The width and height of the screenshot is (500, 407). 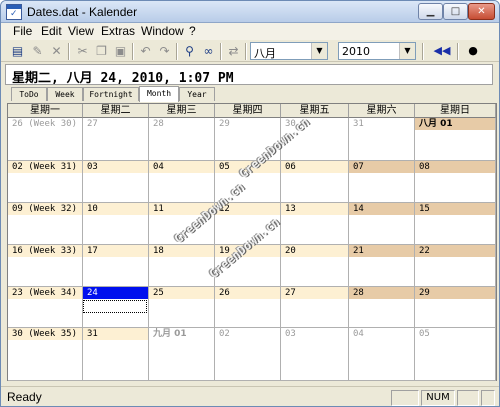 What do you see at coordinates (248, 354) in the screenshot?
I see `day-cell: 02` at bounding box center [248, 354].